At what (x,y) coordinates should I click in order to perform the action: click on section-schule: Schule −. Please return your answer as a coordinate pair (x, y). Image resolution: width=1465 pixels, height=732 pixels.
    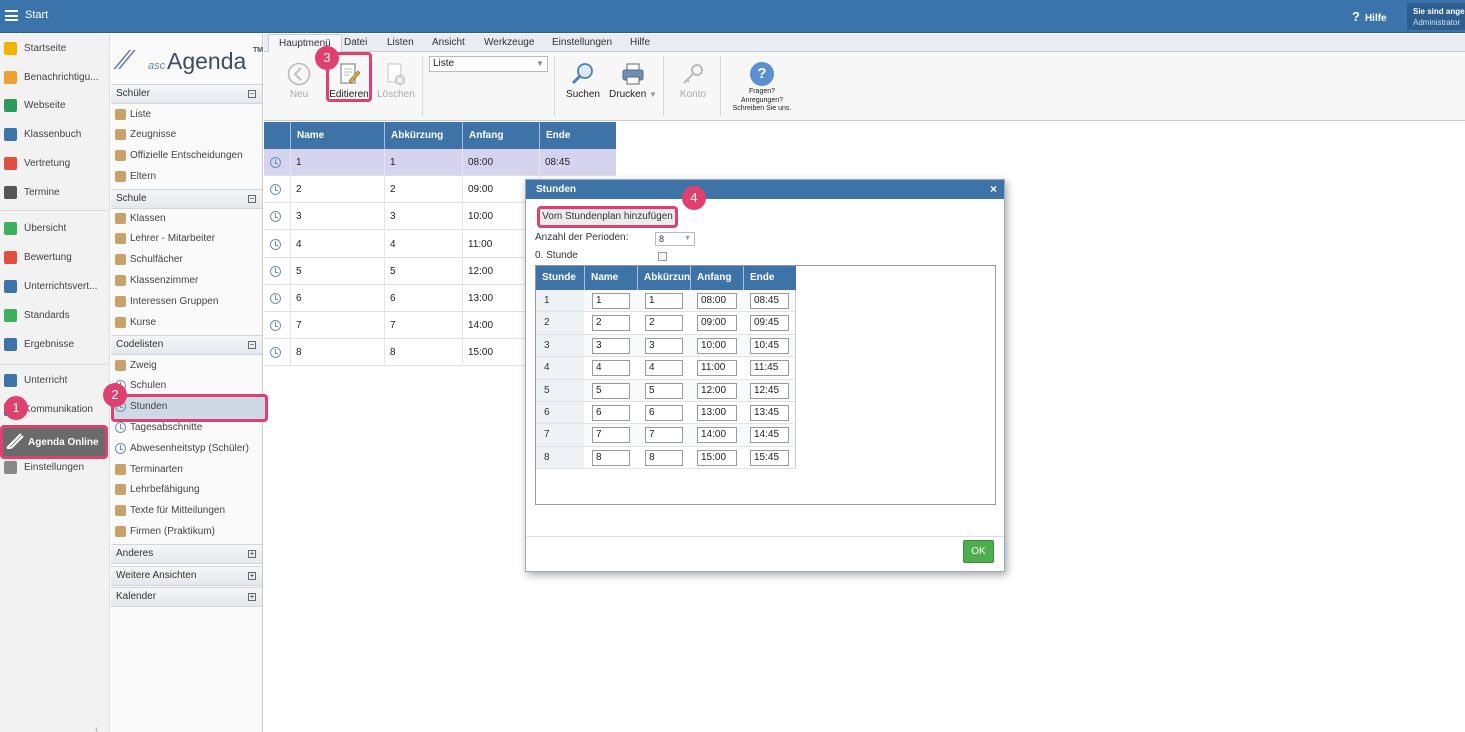
    Looking at the image, I should click on (186, 199).